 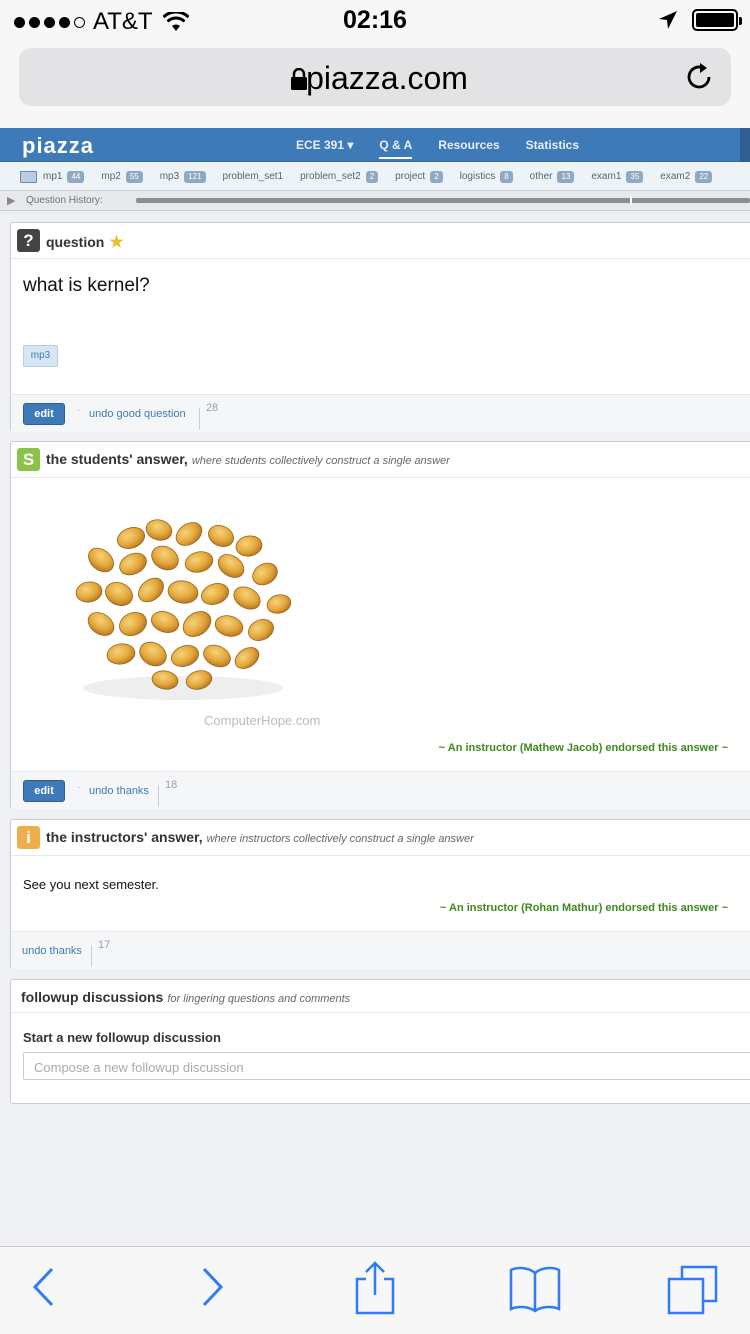 What do you see at coordinates (28, 459) in the screenshot?
I see `students-answer-icon: S` at bounding box center [28, 459].